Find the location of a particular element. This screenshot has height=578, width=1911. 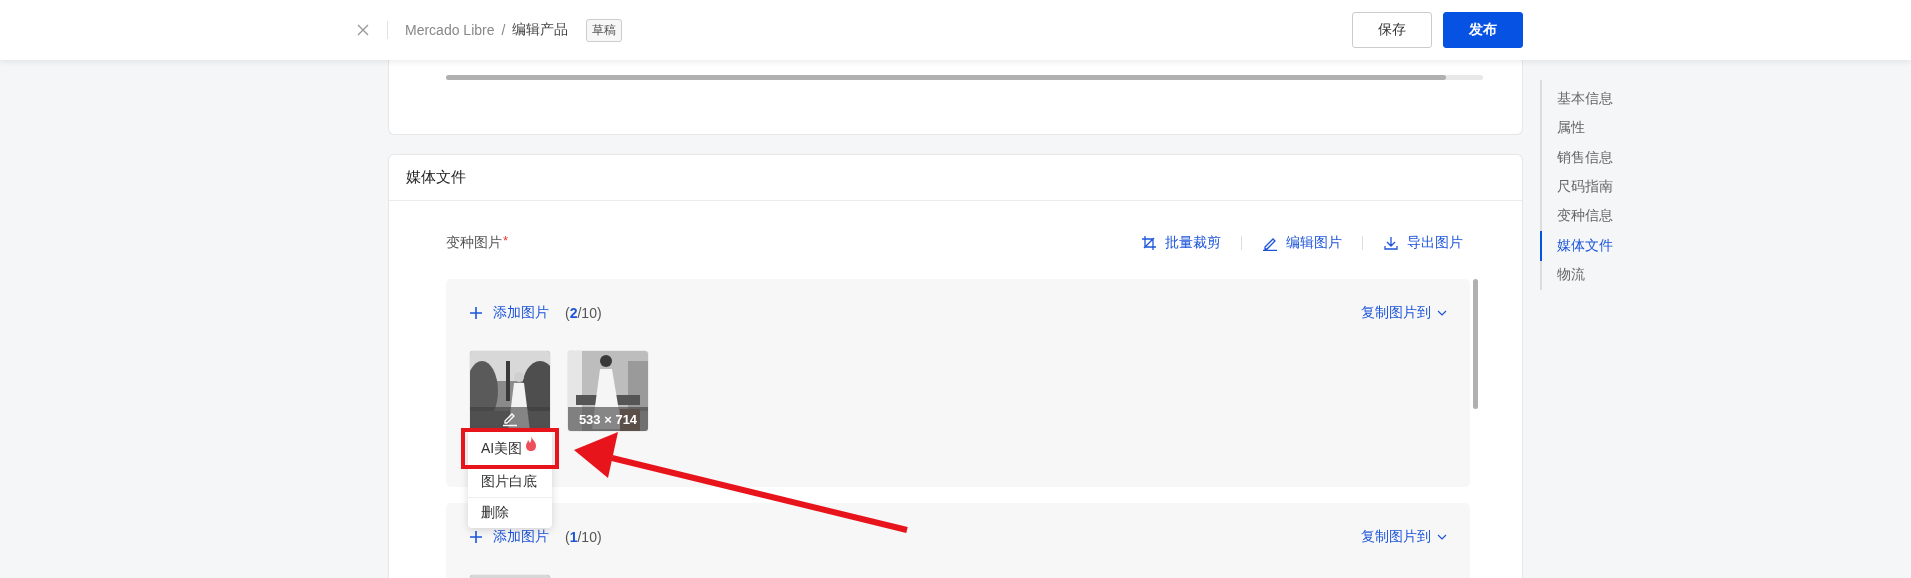

nav-item: 尺码指南 is located at coordinates (1579, 187).